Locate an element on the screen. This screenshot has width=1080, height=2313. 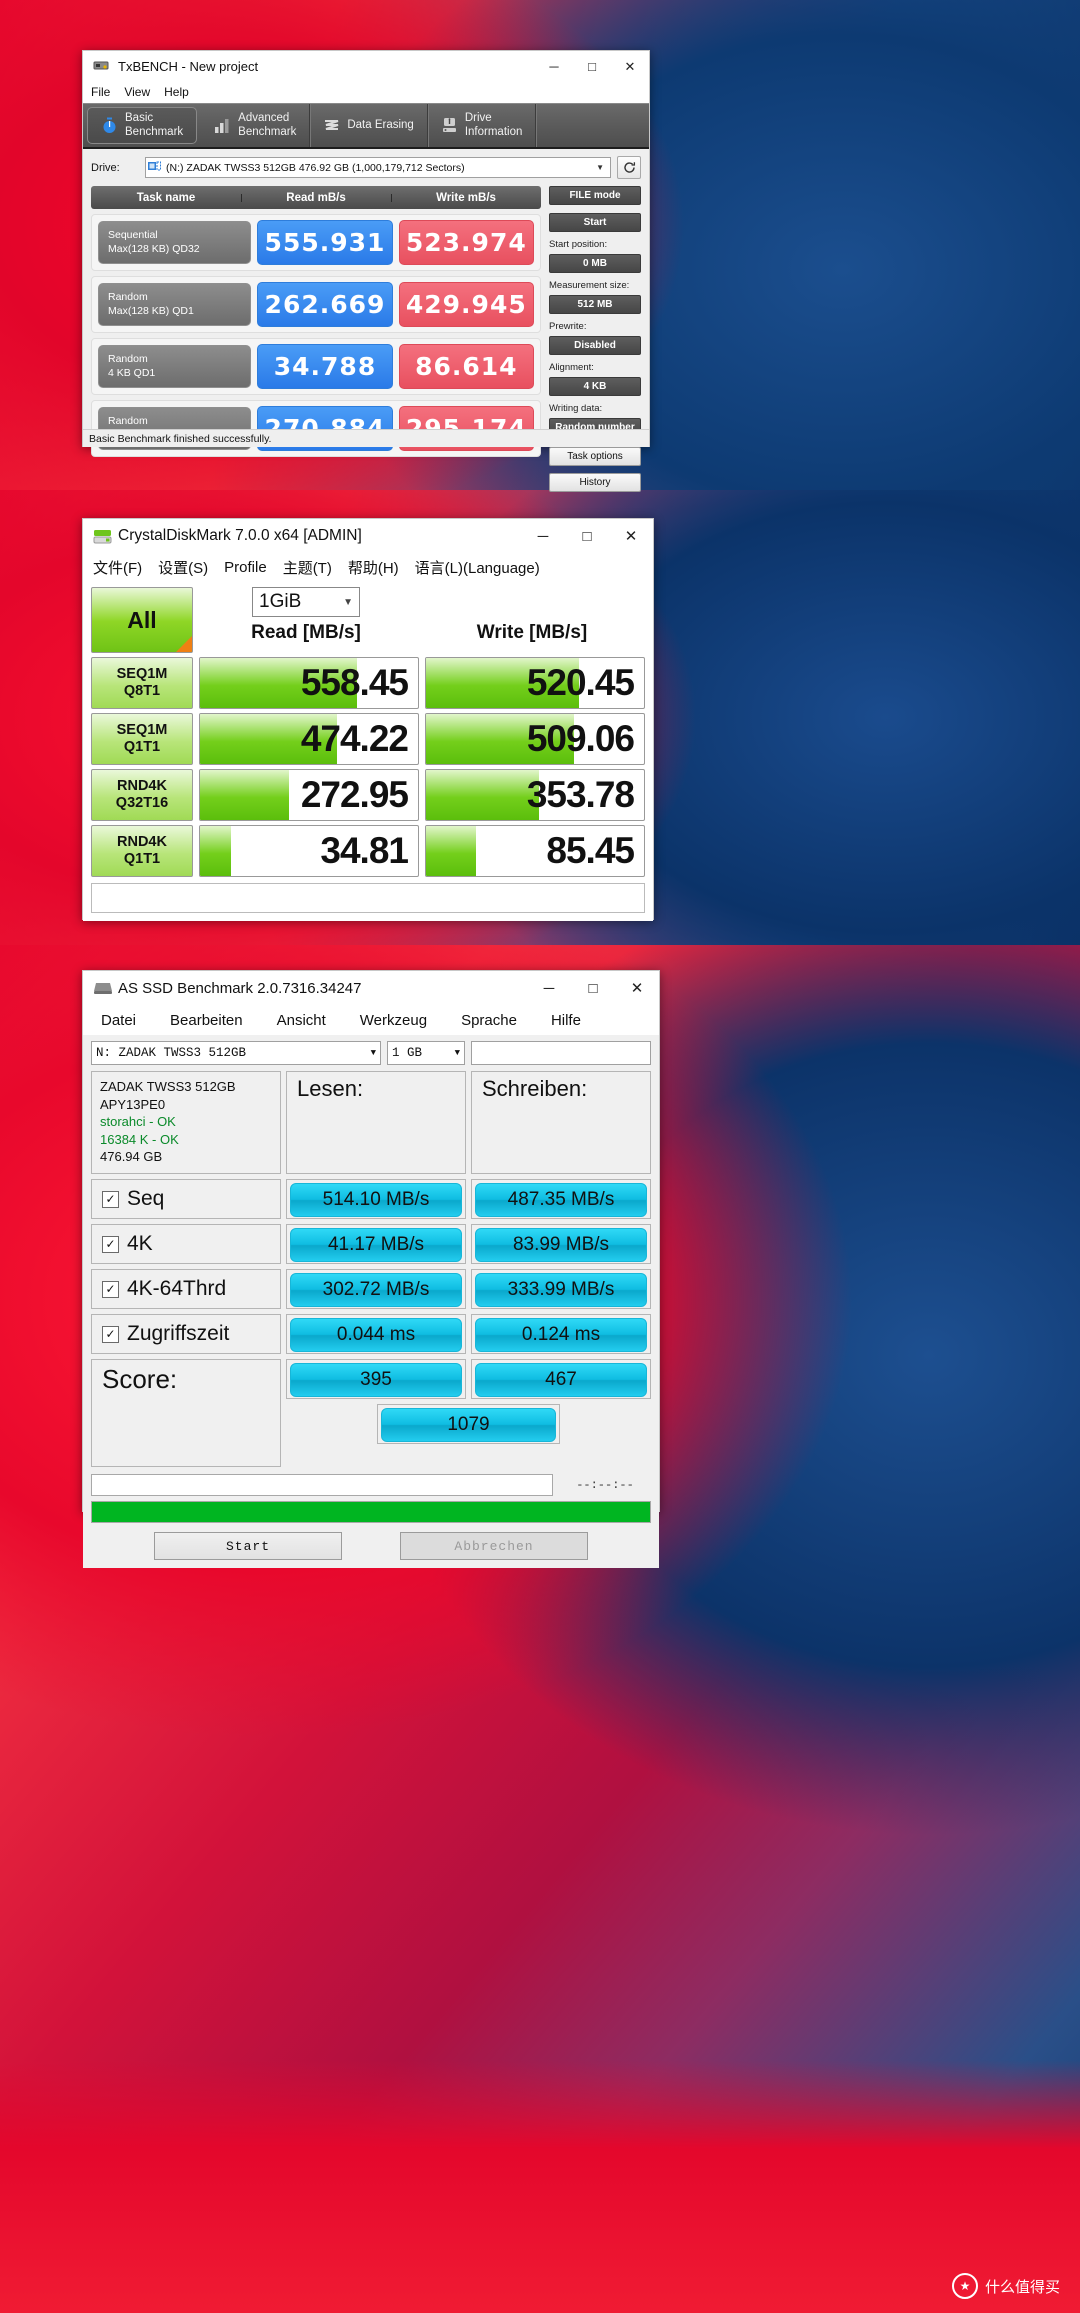
test-size-select: 1GiB ▼ is located at coordinates (306, 602).